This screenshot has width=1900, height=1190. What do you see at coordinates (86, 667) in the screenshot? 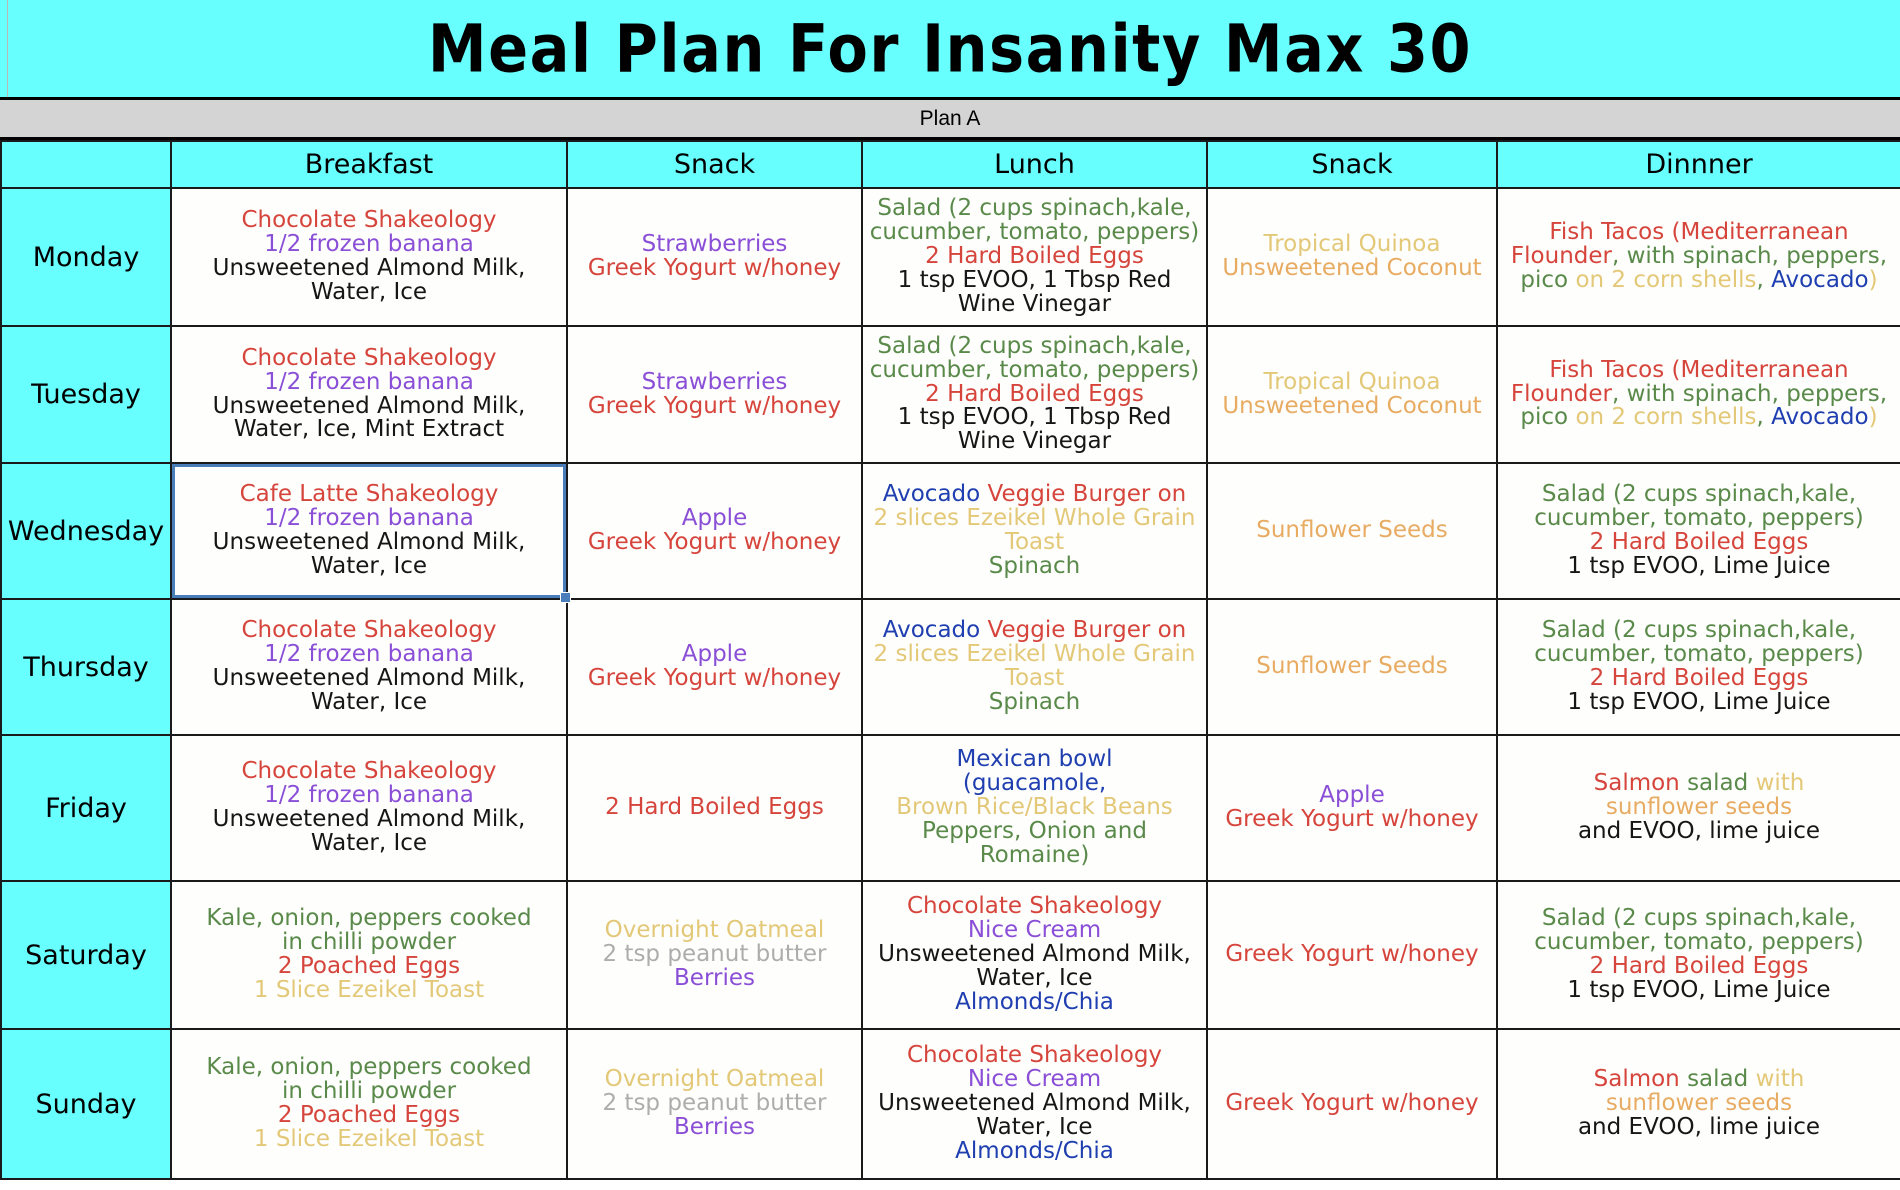
I see `day-label-thursday: Thursday` at bounding box center [86, 667].